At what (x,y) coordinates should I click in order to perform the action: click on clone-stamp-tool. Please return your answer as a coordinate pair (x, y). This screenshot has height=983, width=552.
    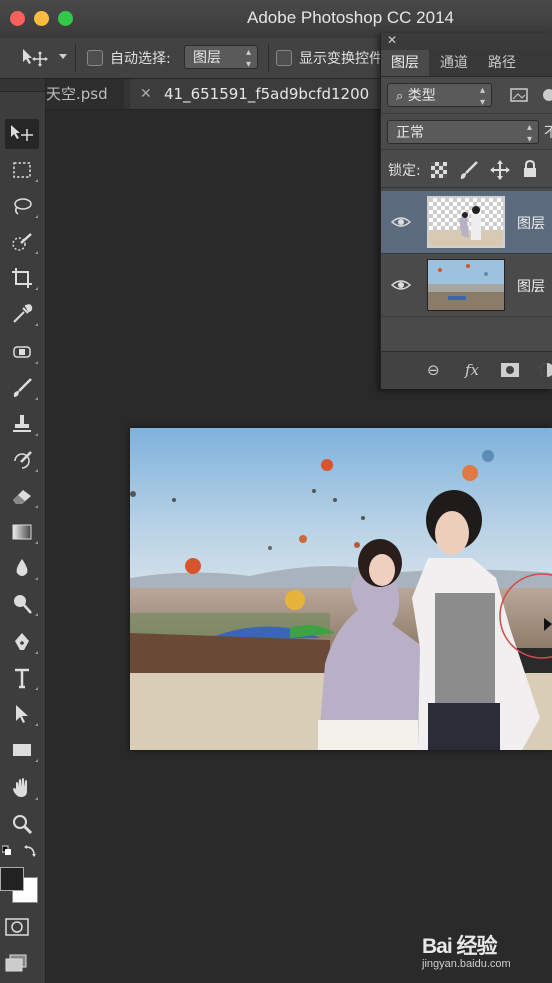
    Looking at the image, I should click on (22, 424).